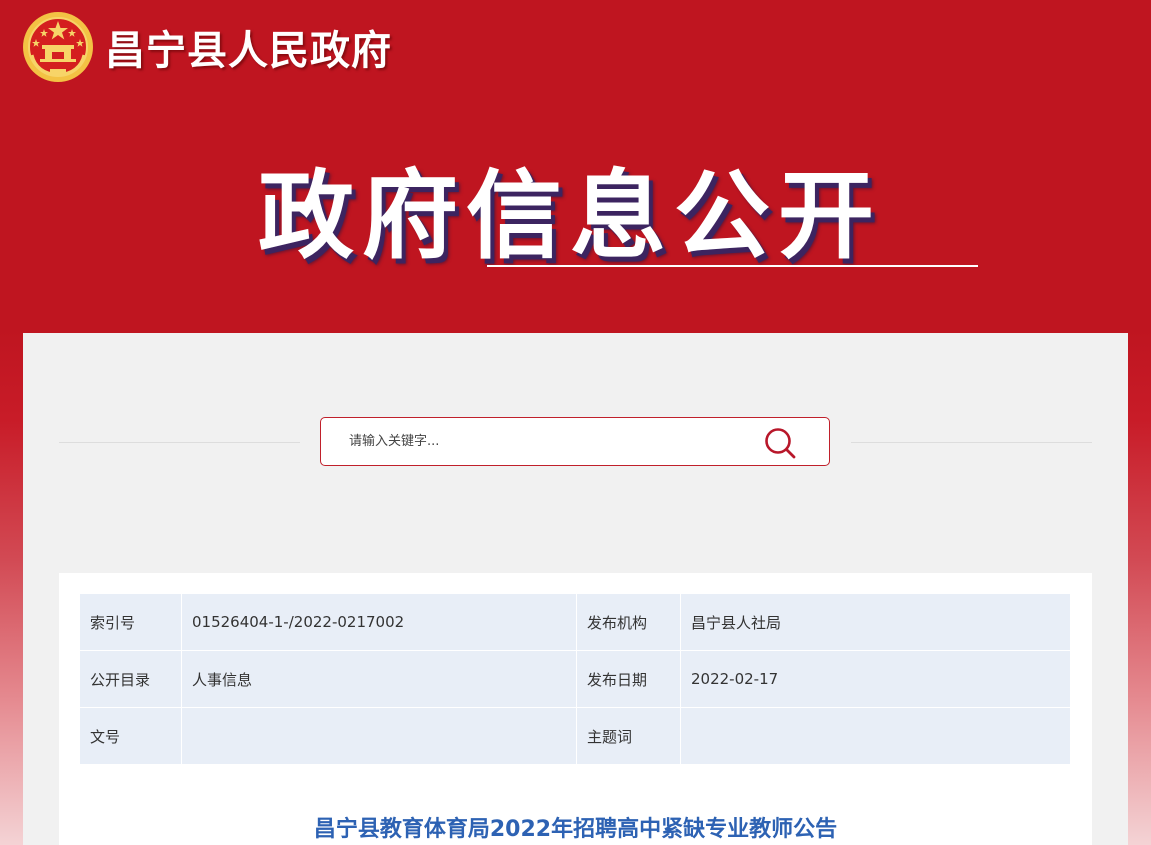  Describe the element at coordinates (971, 442) in the screenshot. I see `search-divider-right` at that location.